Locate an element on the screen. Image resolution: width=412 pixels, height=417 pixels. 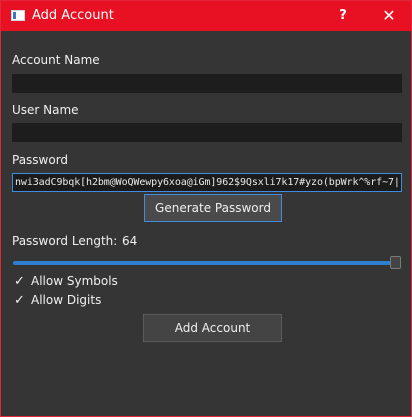
account-name-label: Account Name is located at coordinates (56, 60).